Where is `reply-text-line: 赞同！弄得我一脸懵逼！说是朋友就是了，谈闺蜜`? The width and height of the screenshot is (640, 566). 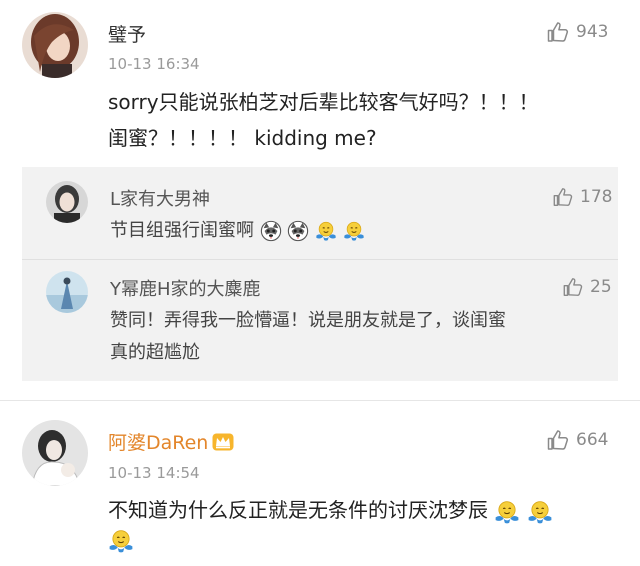 reply-text-line: 赞同！弄得我一脸懵逼！说是朋友就是了，谈闺蜜 is located at coordinates (308, 320).